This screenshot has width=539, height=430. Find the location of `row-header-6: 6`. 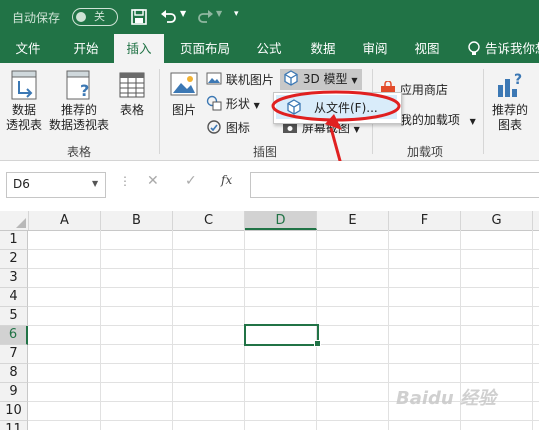

row-header-6: 6 is located at coordinates (14, 335).